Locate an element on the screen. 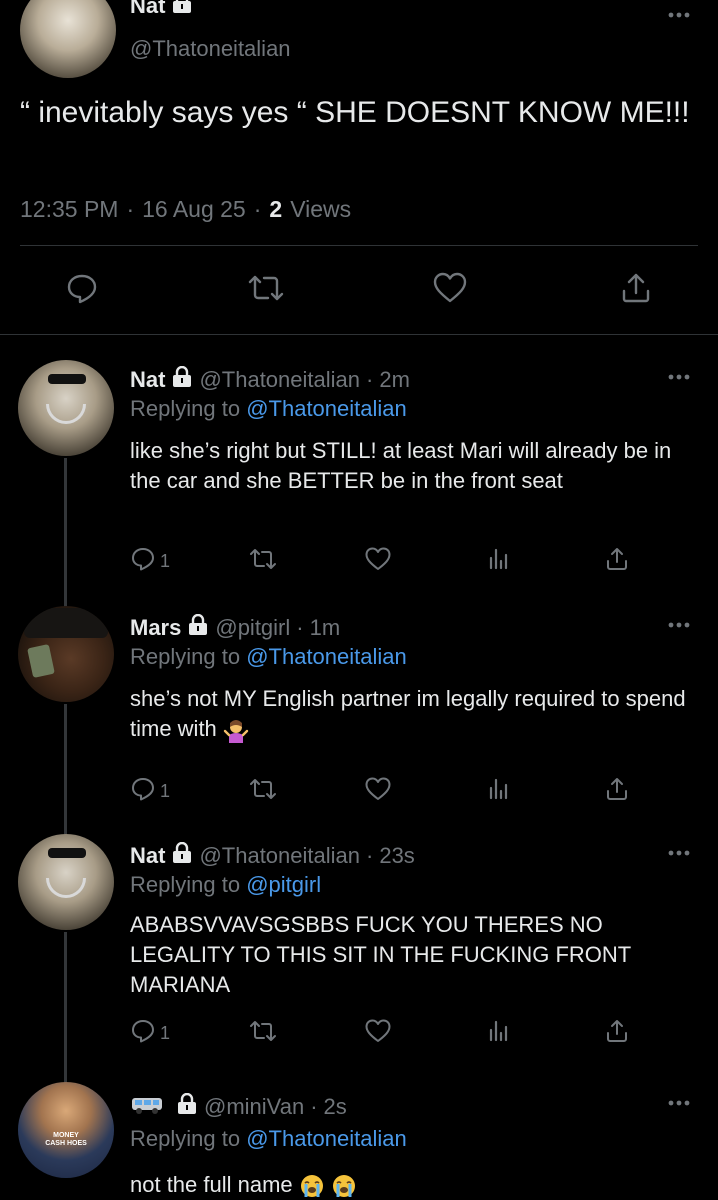  reply-header: @miniVan · 2s is located at coordinates (238, 1107).